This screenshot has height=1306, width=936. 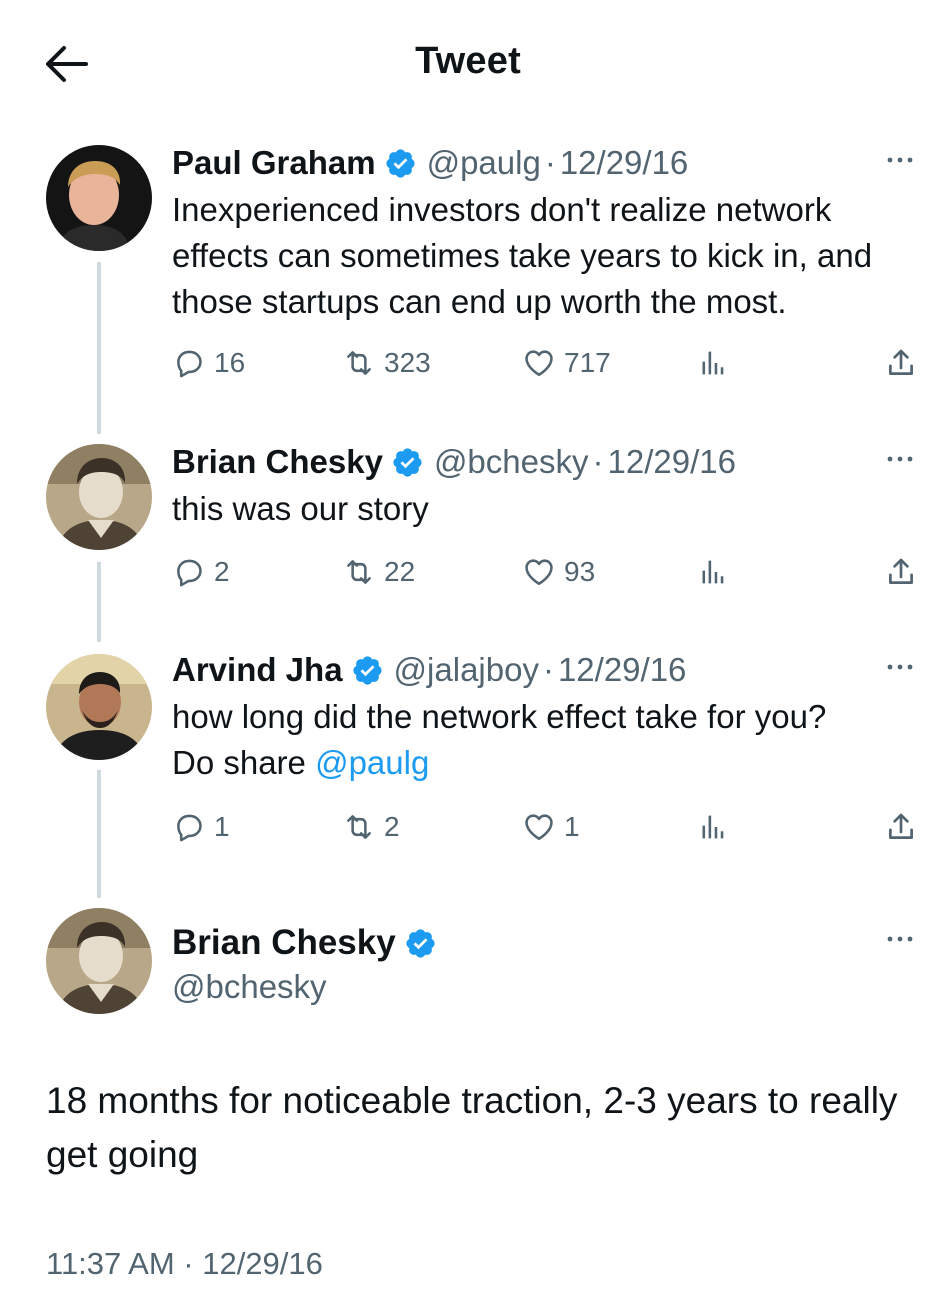 I want to click on like-count: 93, so click(x=580, y=571).